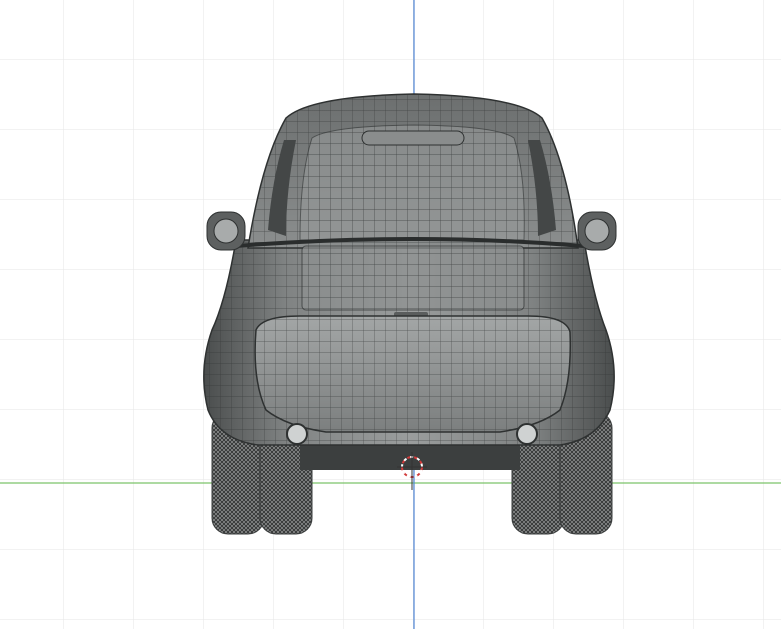 The image size is (781, 629). Describe the element at coordinates (297, 434) in the screenshot. I see `headlight-left` at that location.